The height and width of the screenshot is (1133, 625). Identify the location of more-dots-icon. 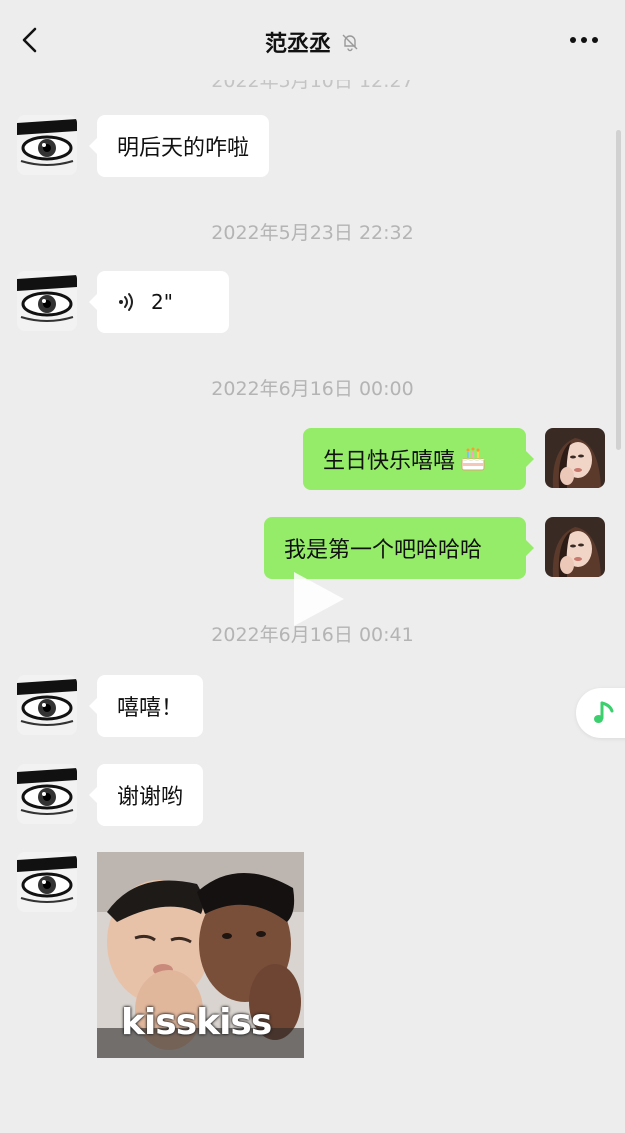
(584, 40).